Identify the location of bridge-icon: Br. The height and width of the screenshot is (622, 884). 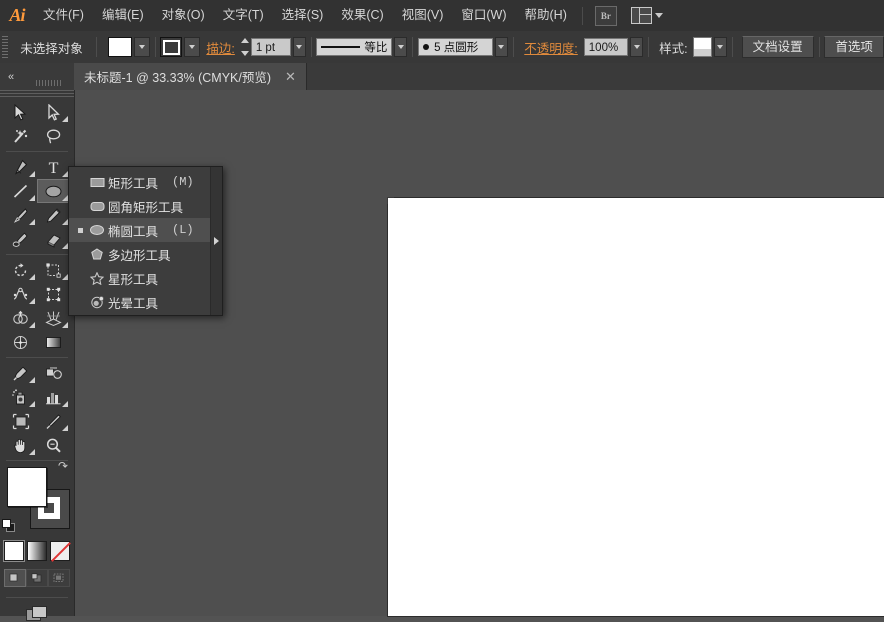
(605, 15).